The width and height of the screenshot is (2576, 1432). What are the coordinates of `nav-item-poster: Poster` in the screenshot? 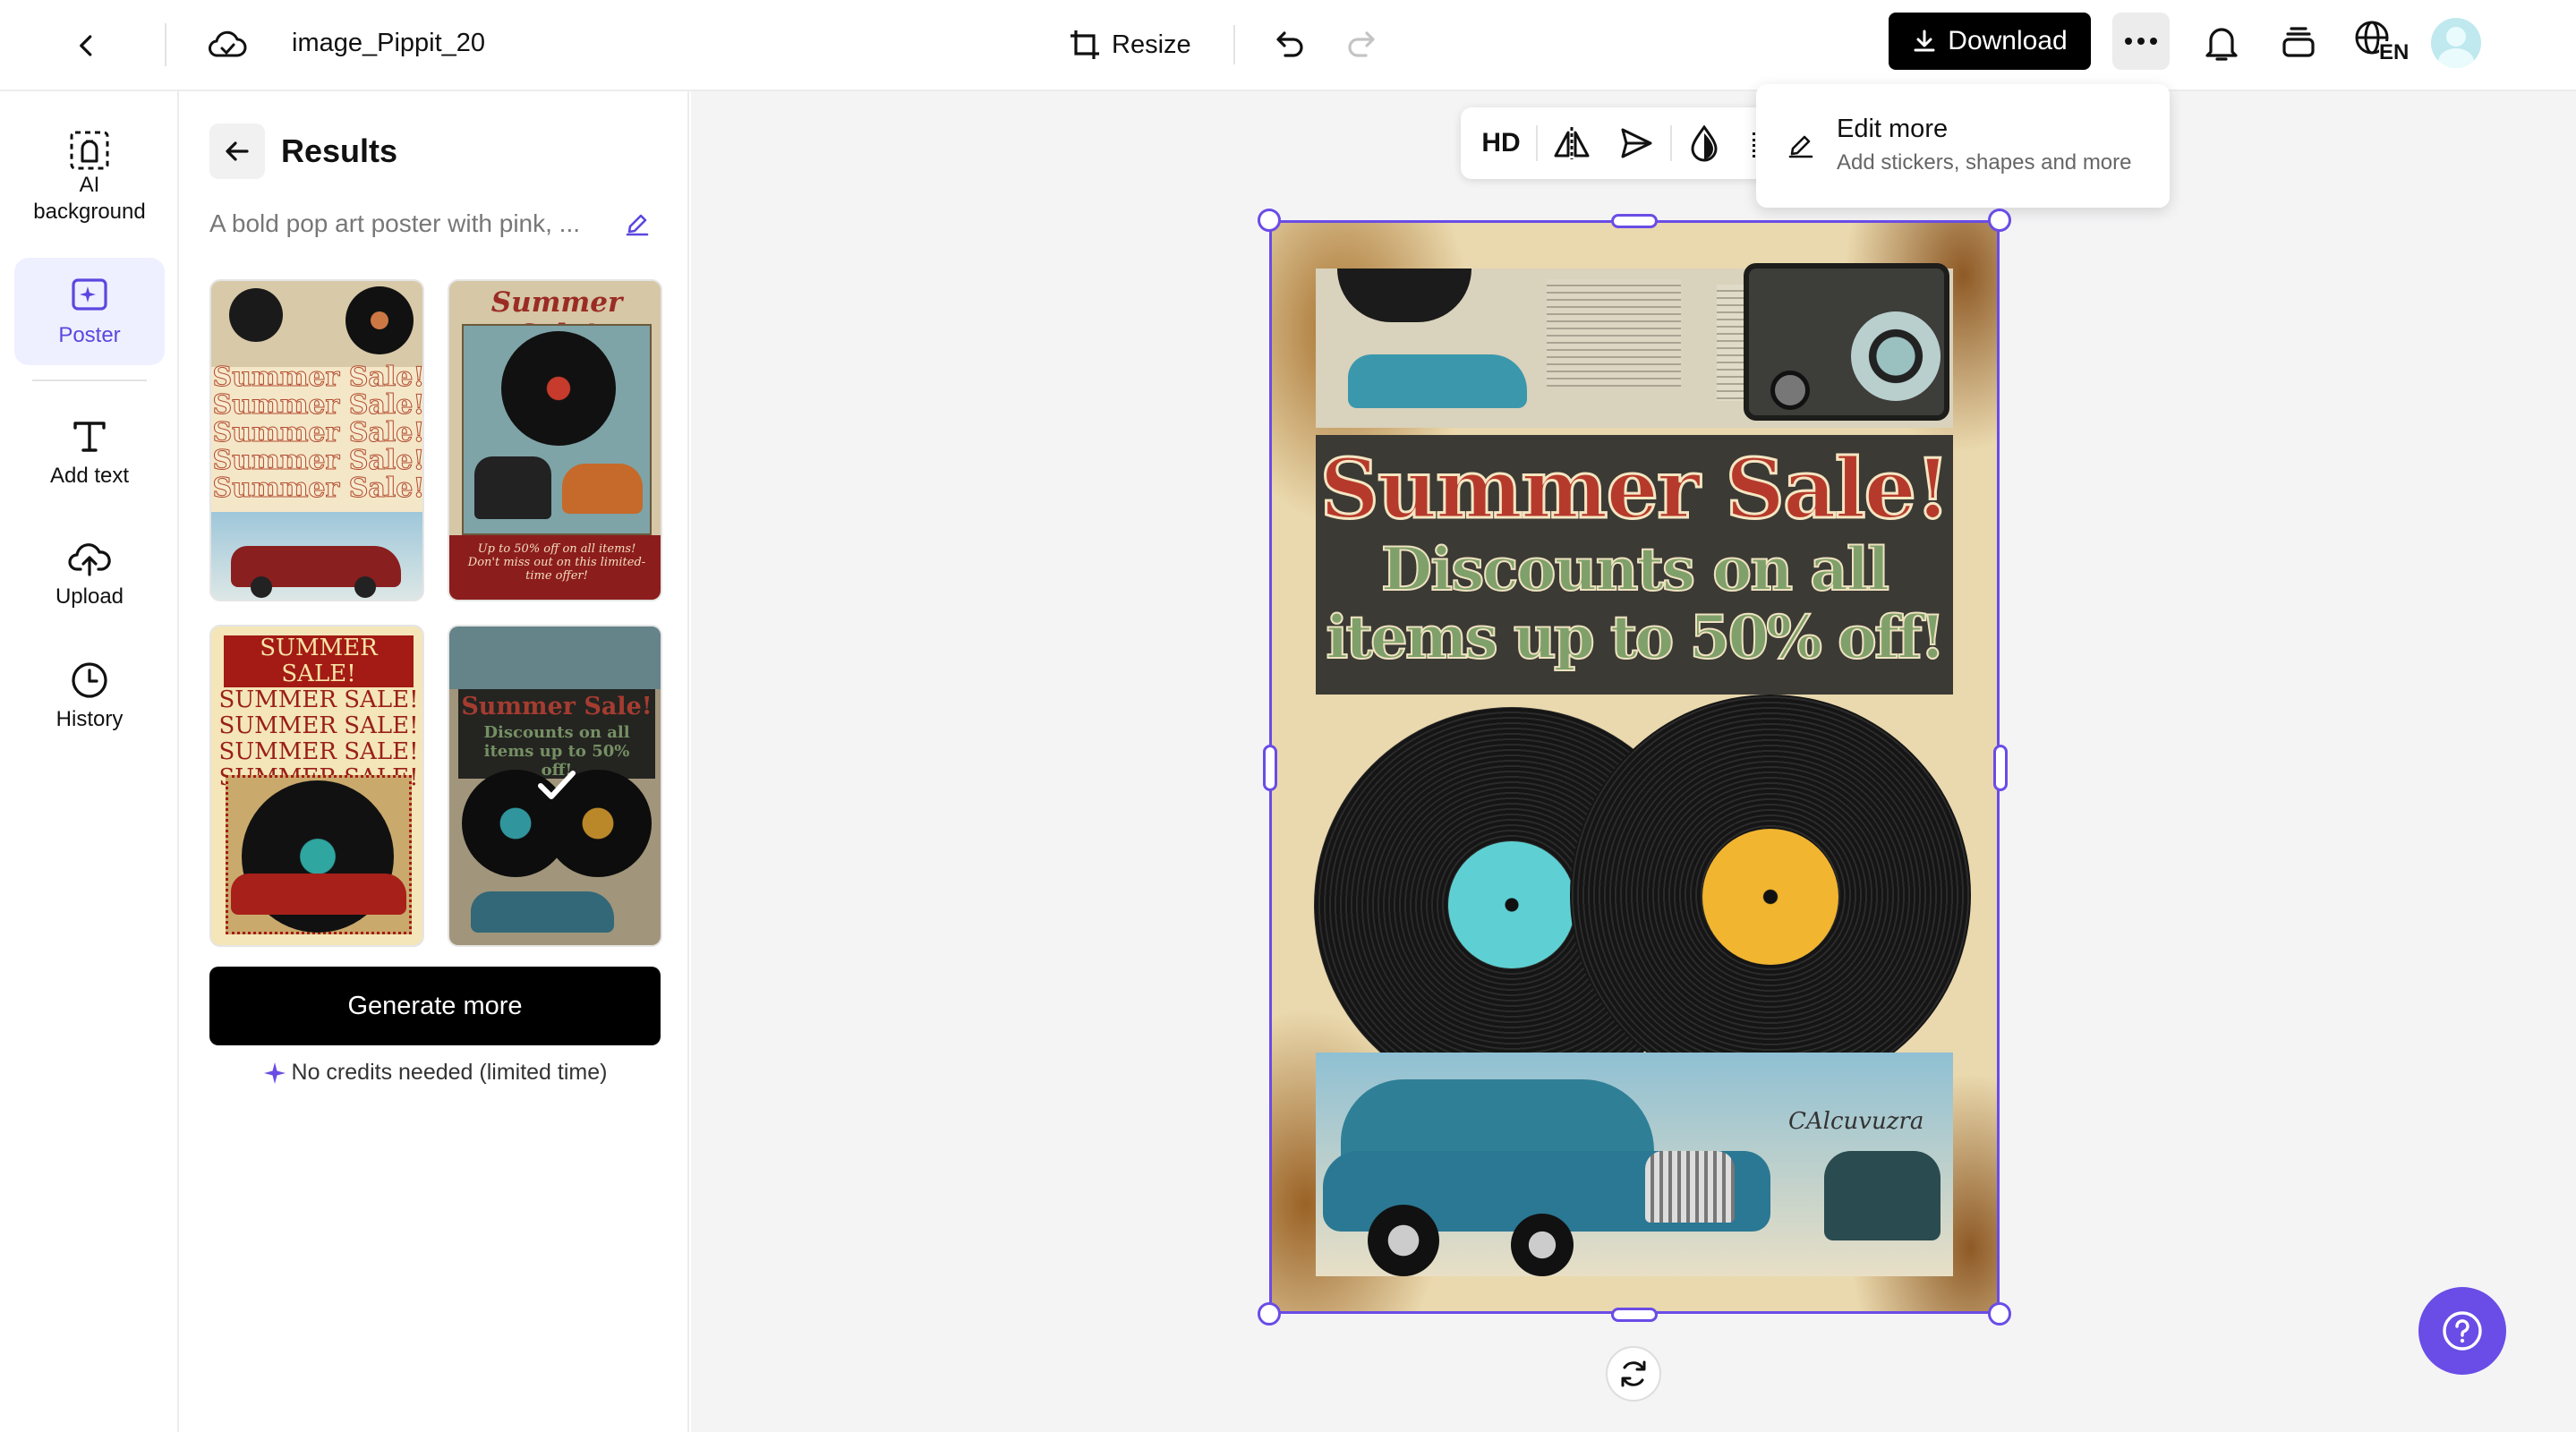 It's located at (89, 311).